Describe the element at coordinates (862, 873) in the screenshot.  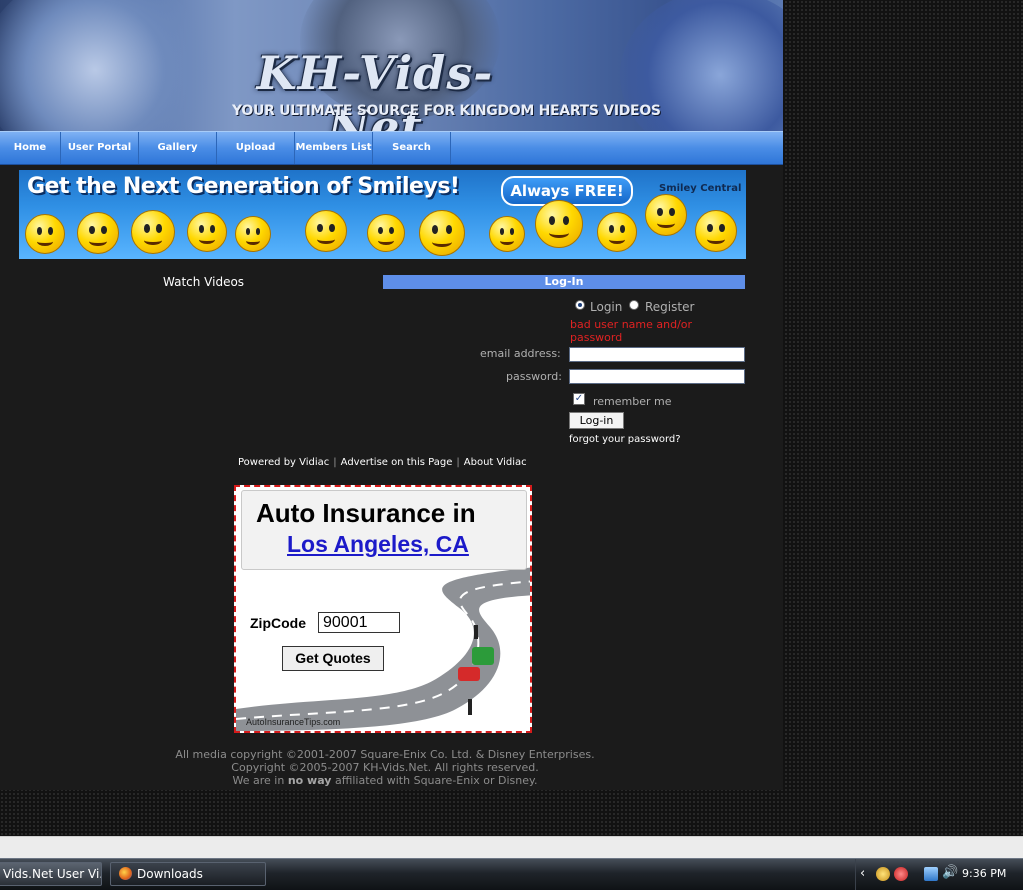
I see `chevron-left-icon: ‹` at that location.